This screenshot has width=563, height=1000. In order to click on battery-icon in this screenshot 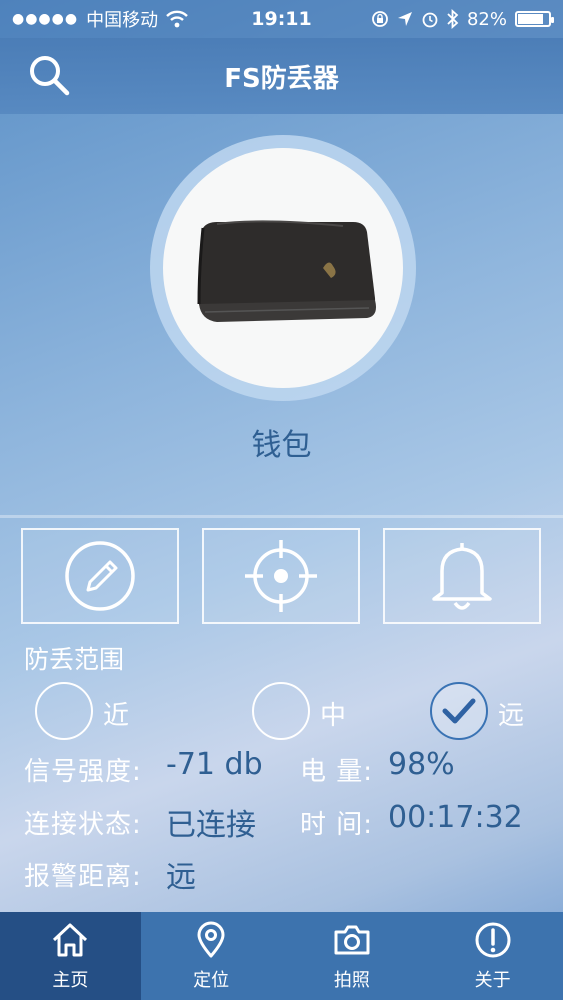, I will do `click(534, 19)`.